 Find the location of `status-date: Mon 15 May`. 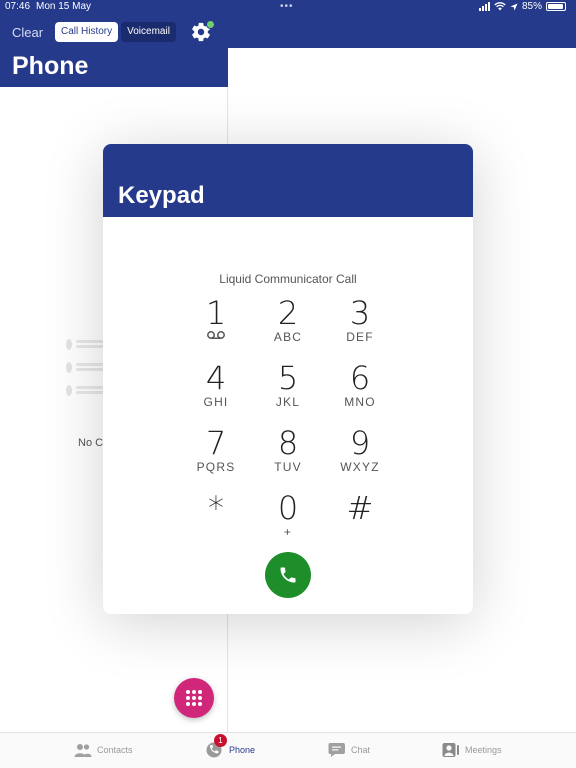

status-date: Mon 15 May is located at coordinates (64, 6).